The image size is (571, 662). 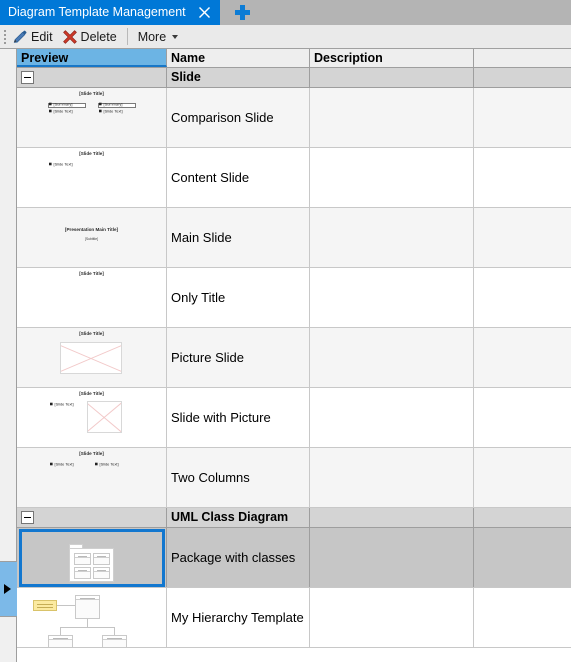 What do you see at coordinates (238, 297) in the screenshot?
I see `row-name-cell: Only Title` at bounding box center [238, 297].